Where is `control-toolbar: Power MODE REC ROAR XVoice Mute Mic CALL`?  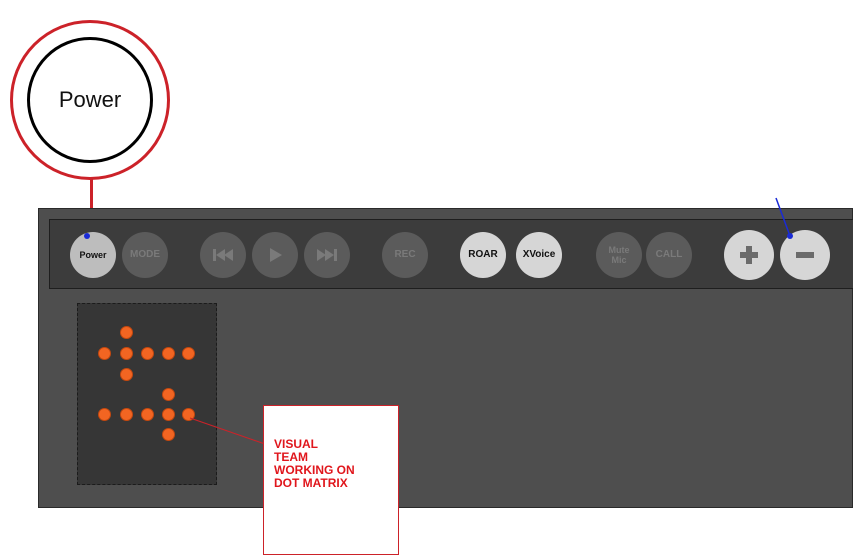 control-toolbar: Power MODE REC ROAR XVoice Mute Mic CALL is located at coordinates (451, 254).